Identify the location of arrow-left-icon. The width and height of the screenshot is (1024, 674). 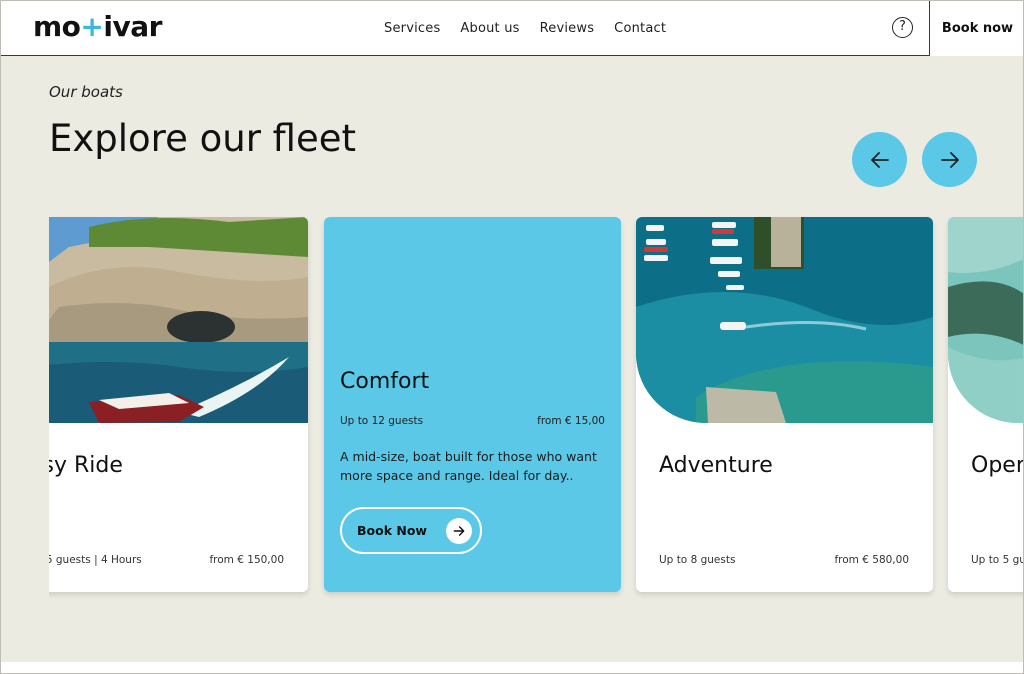
(879, 159).